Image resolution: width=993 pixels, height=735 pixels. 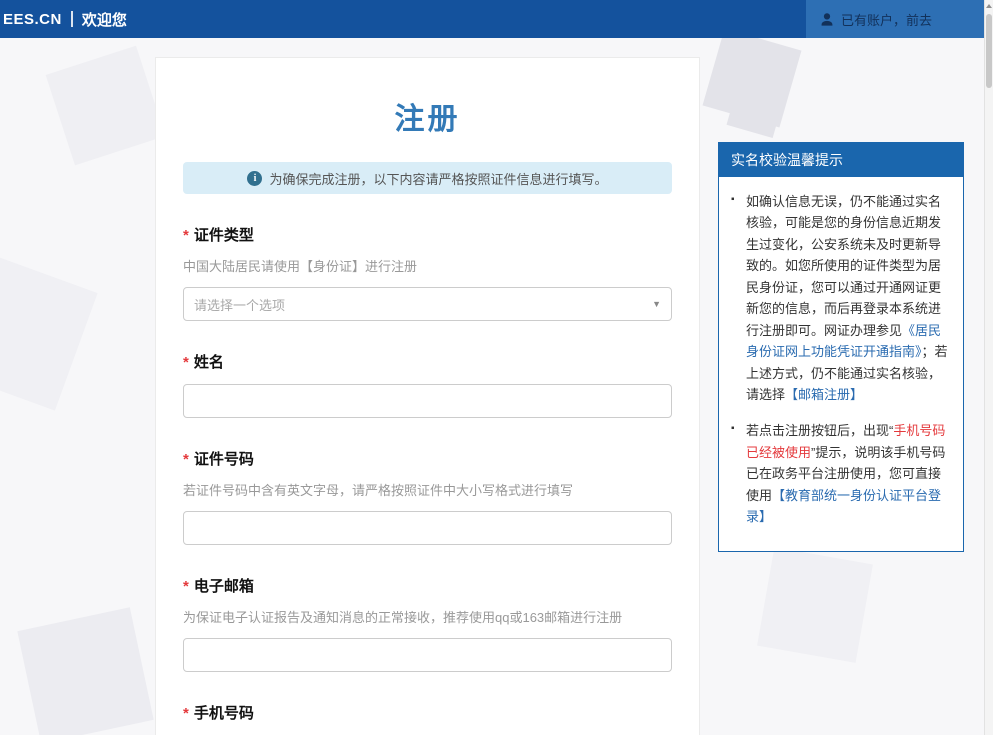 What do you see at coordinates (104, 20) in the screenshot?
I see `brand-welcome-text: 欢迎您` at bounding box center [104, 20].